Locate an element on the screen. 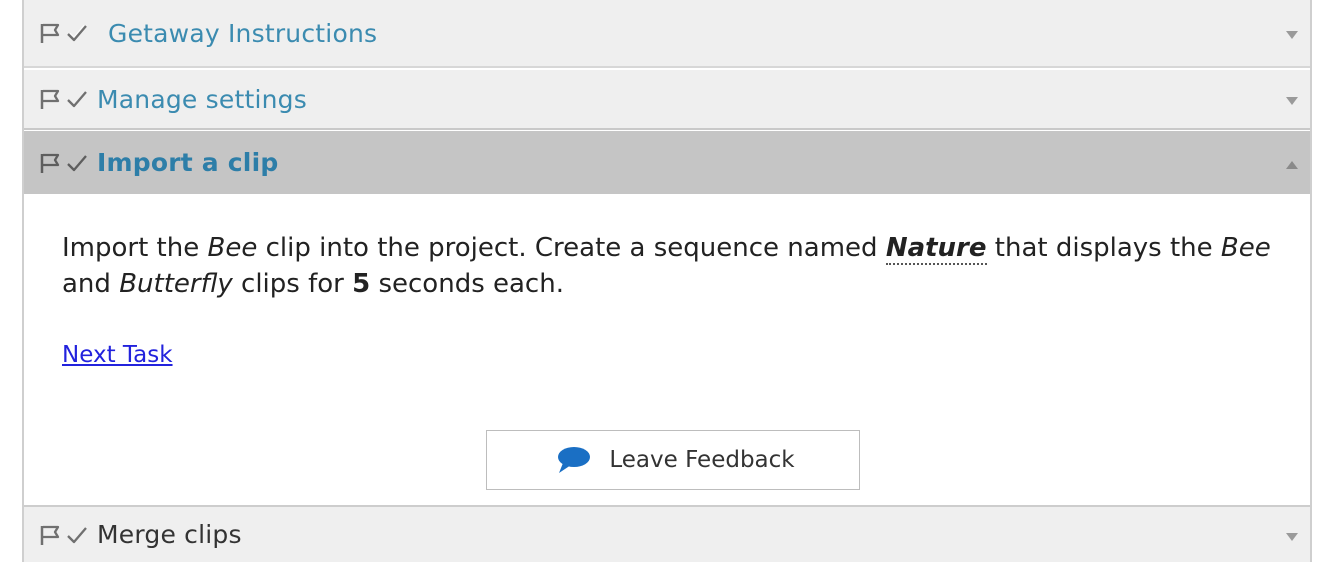  accordion-title: Import a clip is located at coordinates (187, 162).